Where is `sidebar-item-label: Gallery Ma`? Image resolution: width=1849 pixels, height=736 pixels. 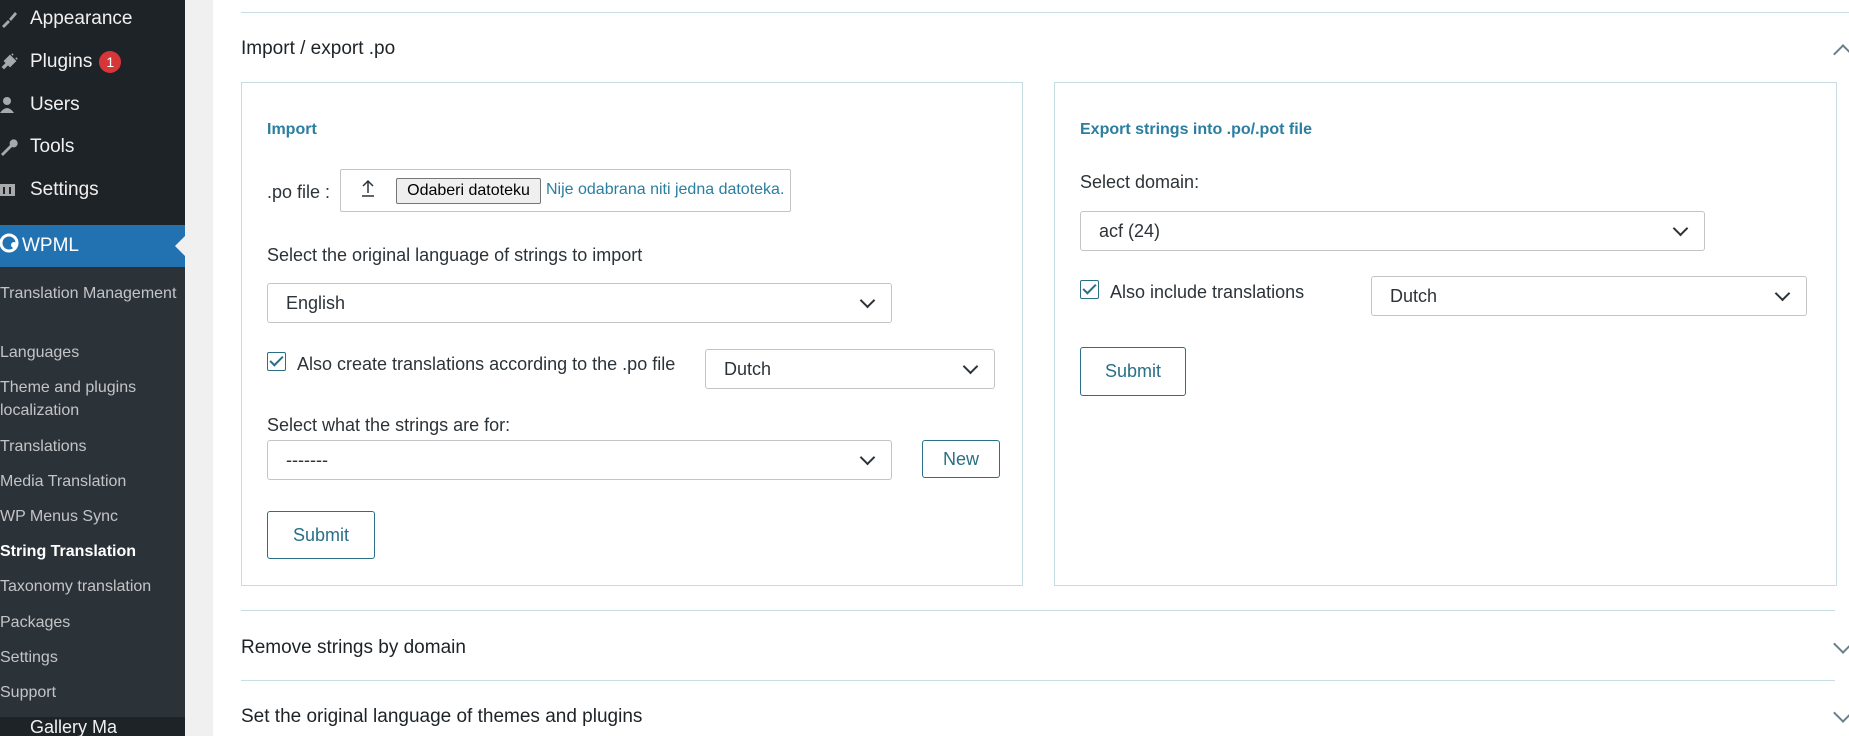 sidebar-item-label: Gallery Ma is located at coordinates (74, 726).